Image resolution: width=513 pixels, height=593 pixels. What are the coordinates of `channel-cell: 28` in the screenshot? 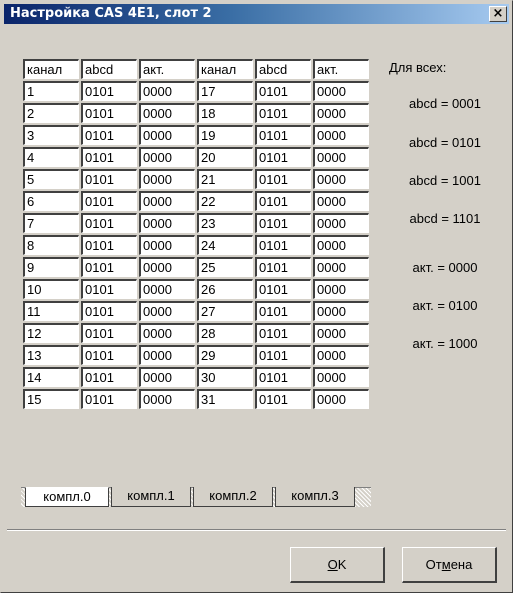 It's located at (225, 333).